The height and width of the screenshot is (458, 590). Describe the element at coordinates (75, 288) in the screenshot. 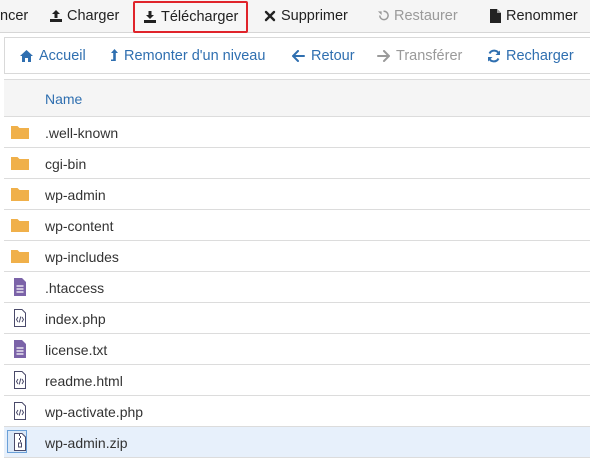

I see `file-name: .htaccess` at that location.